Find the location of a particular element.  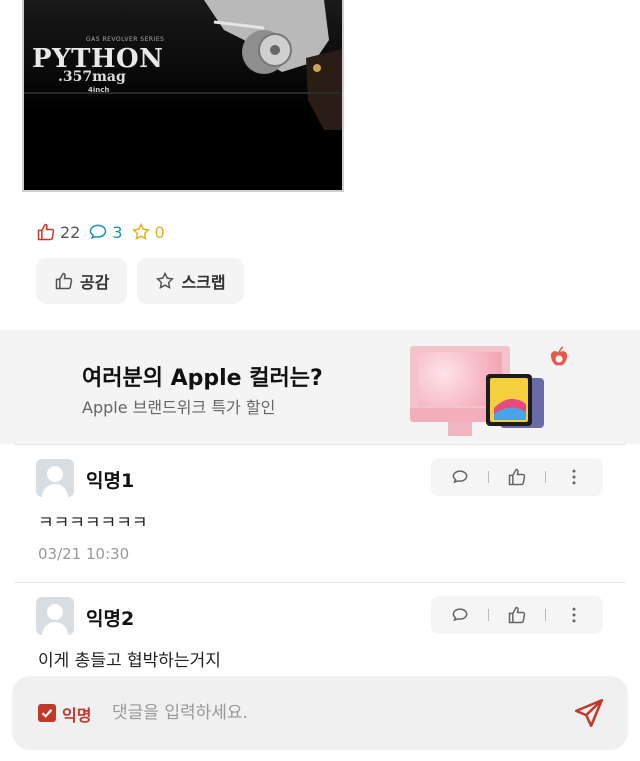

comment-input-bar: 익명 is located at coordinates (320, 713).